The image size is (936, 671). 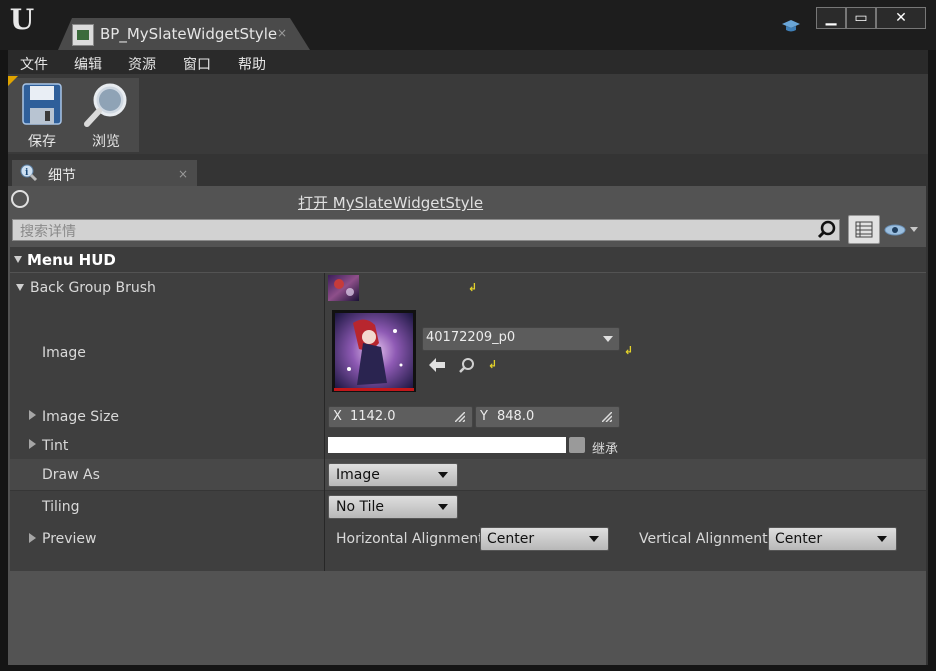 I want to click on brush-preview-thumbnail, so click(x=343, y=288).